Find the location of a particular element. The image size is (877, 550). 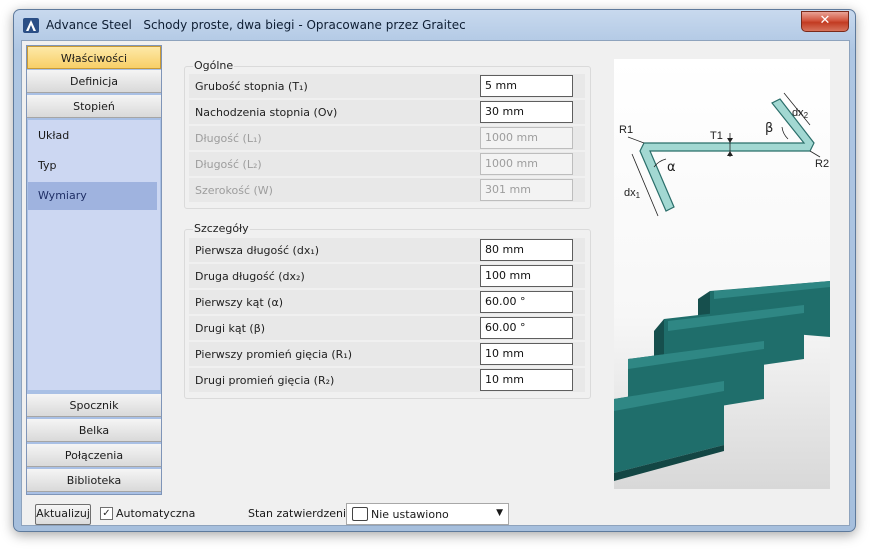

advance-steel-icon is located at coordinates (31, 25).